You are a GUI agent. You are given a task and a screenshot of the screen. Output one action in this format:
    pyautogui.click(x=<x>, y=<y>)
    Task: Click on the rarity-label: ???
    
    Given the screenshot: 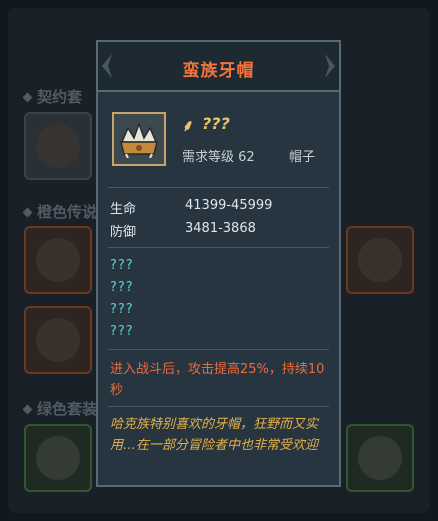 What is the action you would take?
    pyautogui.click(x=216, y=123)
    